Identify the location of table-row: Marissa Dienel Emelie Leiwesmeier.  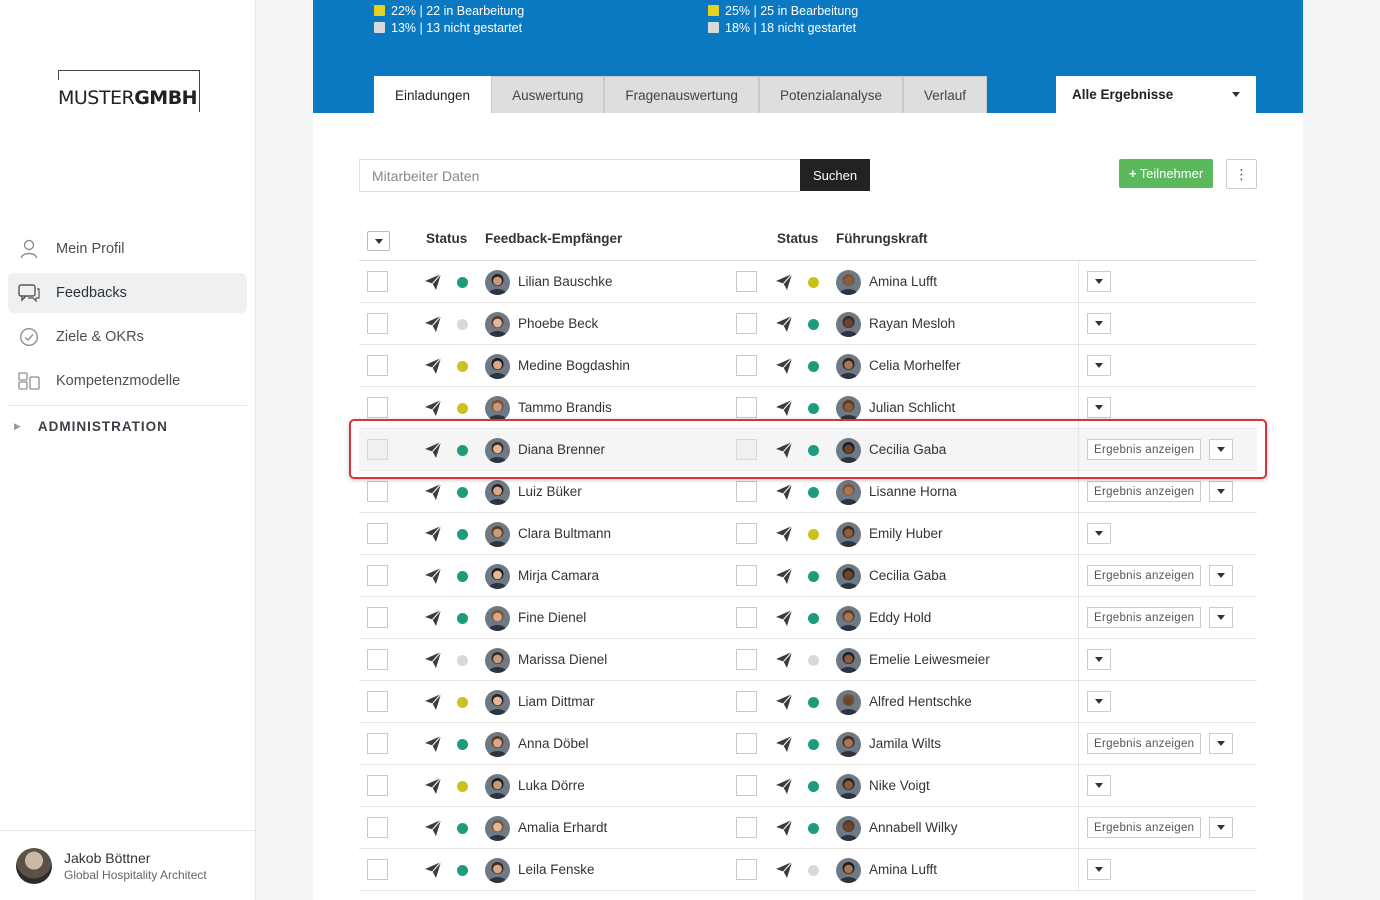
(808, 660).